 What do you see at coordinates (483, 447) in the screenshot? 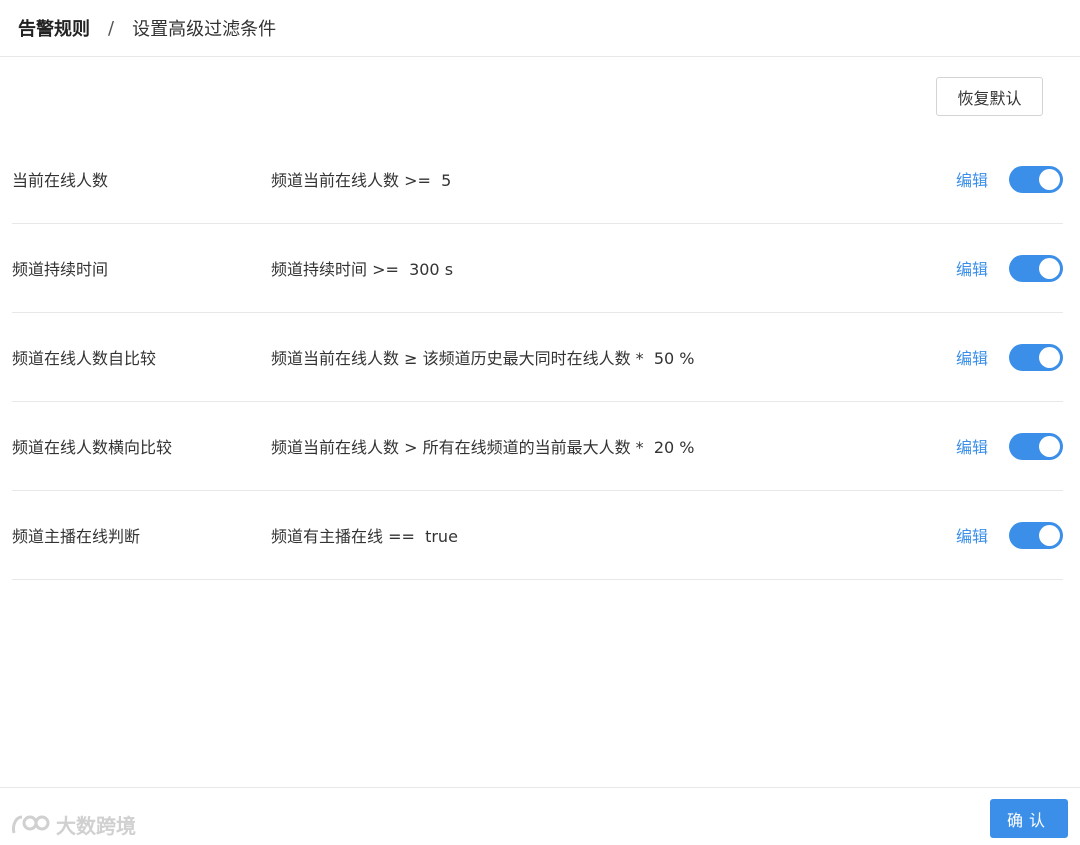
I see `rule-condition: 频道当前在线人数 > 所有在线频道的当前最大人数 * 20 %` at bounding box center [483, 447].